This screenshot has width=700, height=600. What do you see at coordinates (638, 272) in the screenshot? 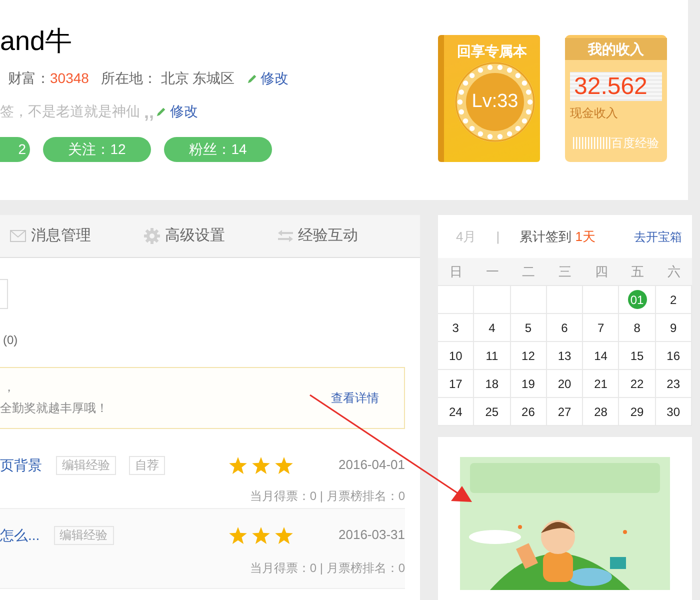
I see `weekday-label: 五` at bounding box center [638, 272].